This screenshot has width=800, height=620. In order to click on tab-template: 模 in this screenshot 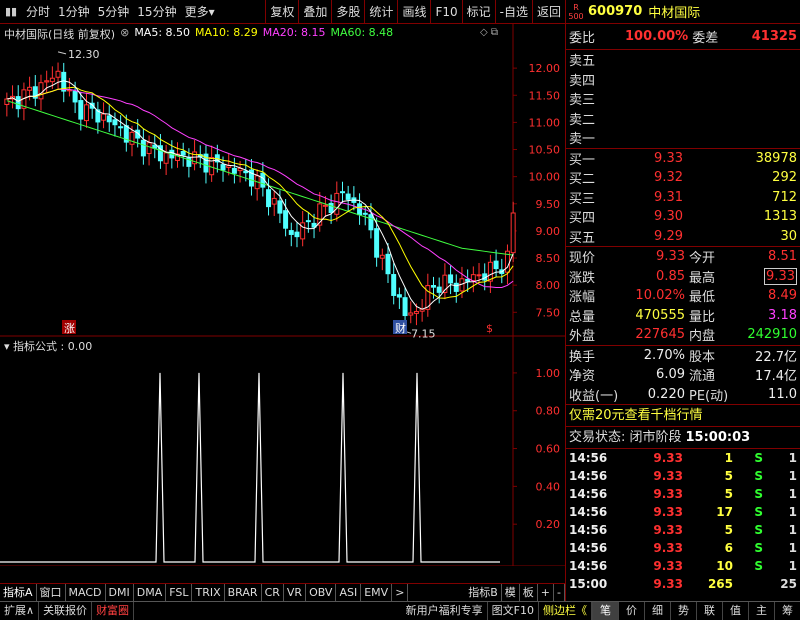, I will do `click(511, 592)`.